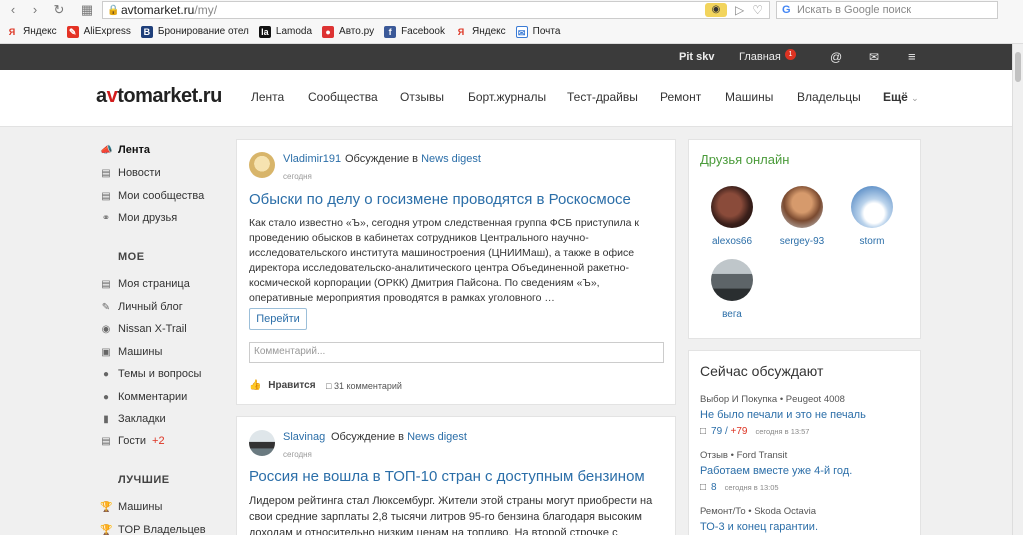 This screenshot has width=1023, height=535. What do you see at coordinates (364, 386) in the screenshot?
I see `comments-count: □ 31 комментарий` at bounding box center [364, 386].